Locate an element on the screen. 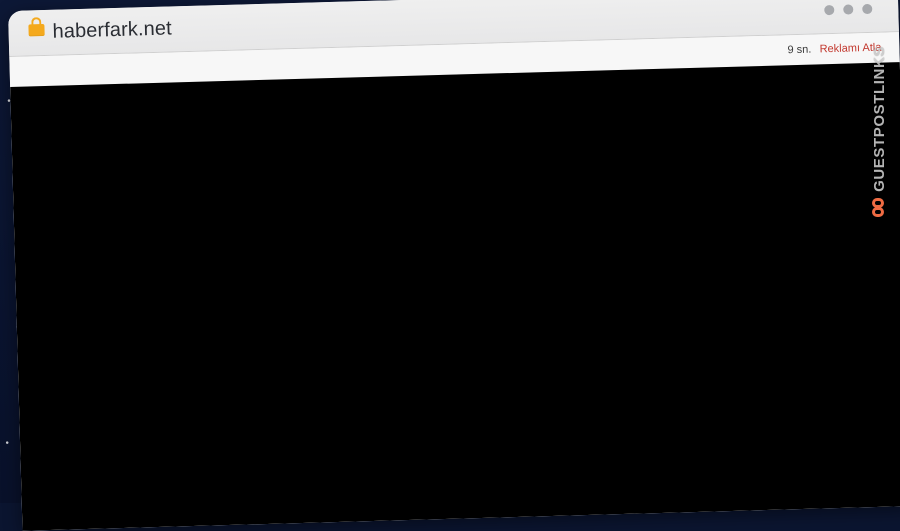 The image size is (900, 531). url-text: haberfark.net is located at coordinates (112, 30).